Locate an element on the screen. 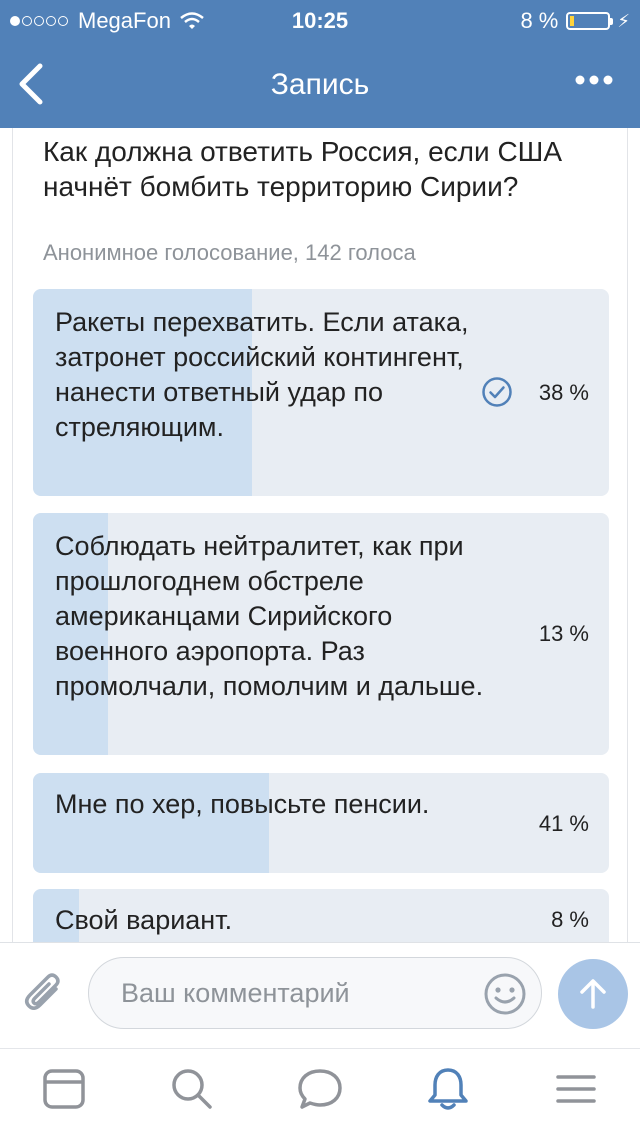 This screenshot has height=1137, width=640. top-bar: MegaFon 10:25 8 % ⚡ Запись is located at coordinates (320, 64).